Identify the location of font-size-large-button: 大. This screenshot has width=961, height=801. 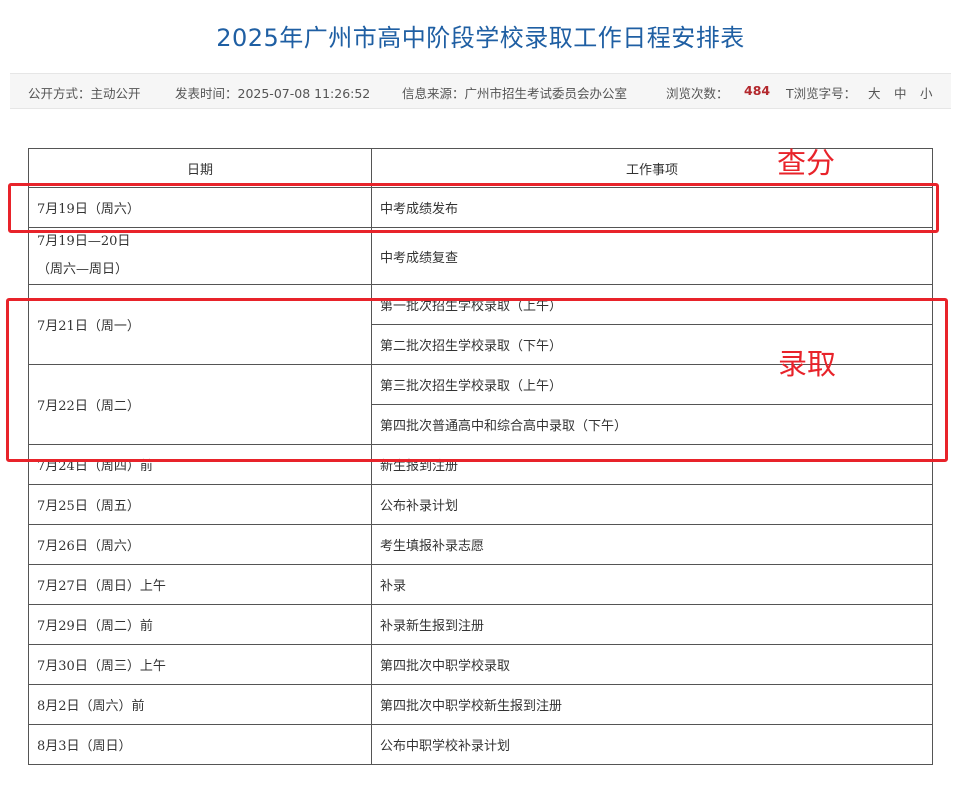
(874, 92).